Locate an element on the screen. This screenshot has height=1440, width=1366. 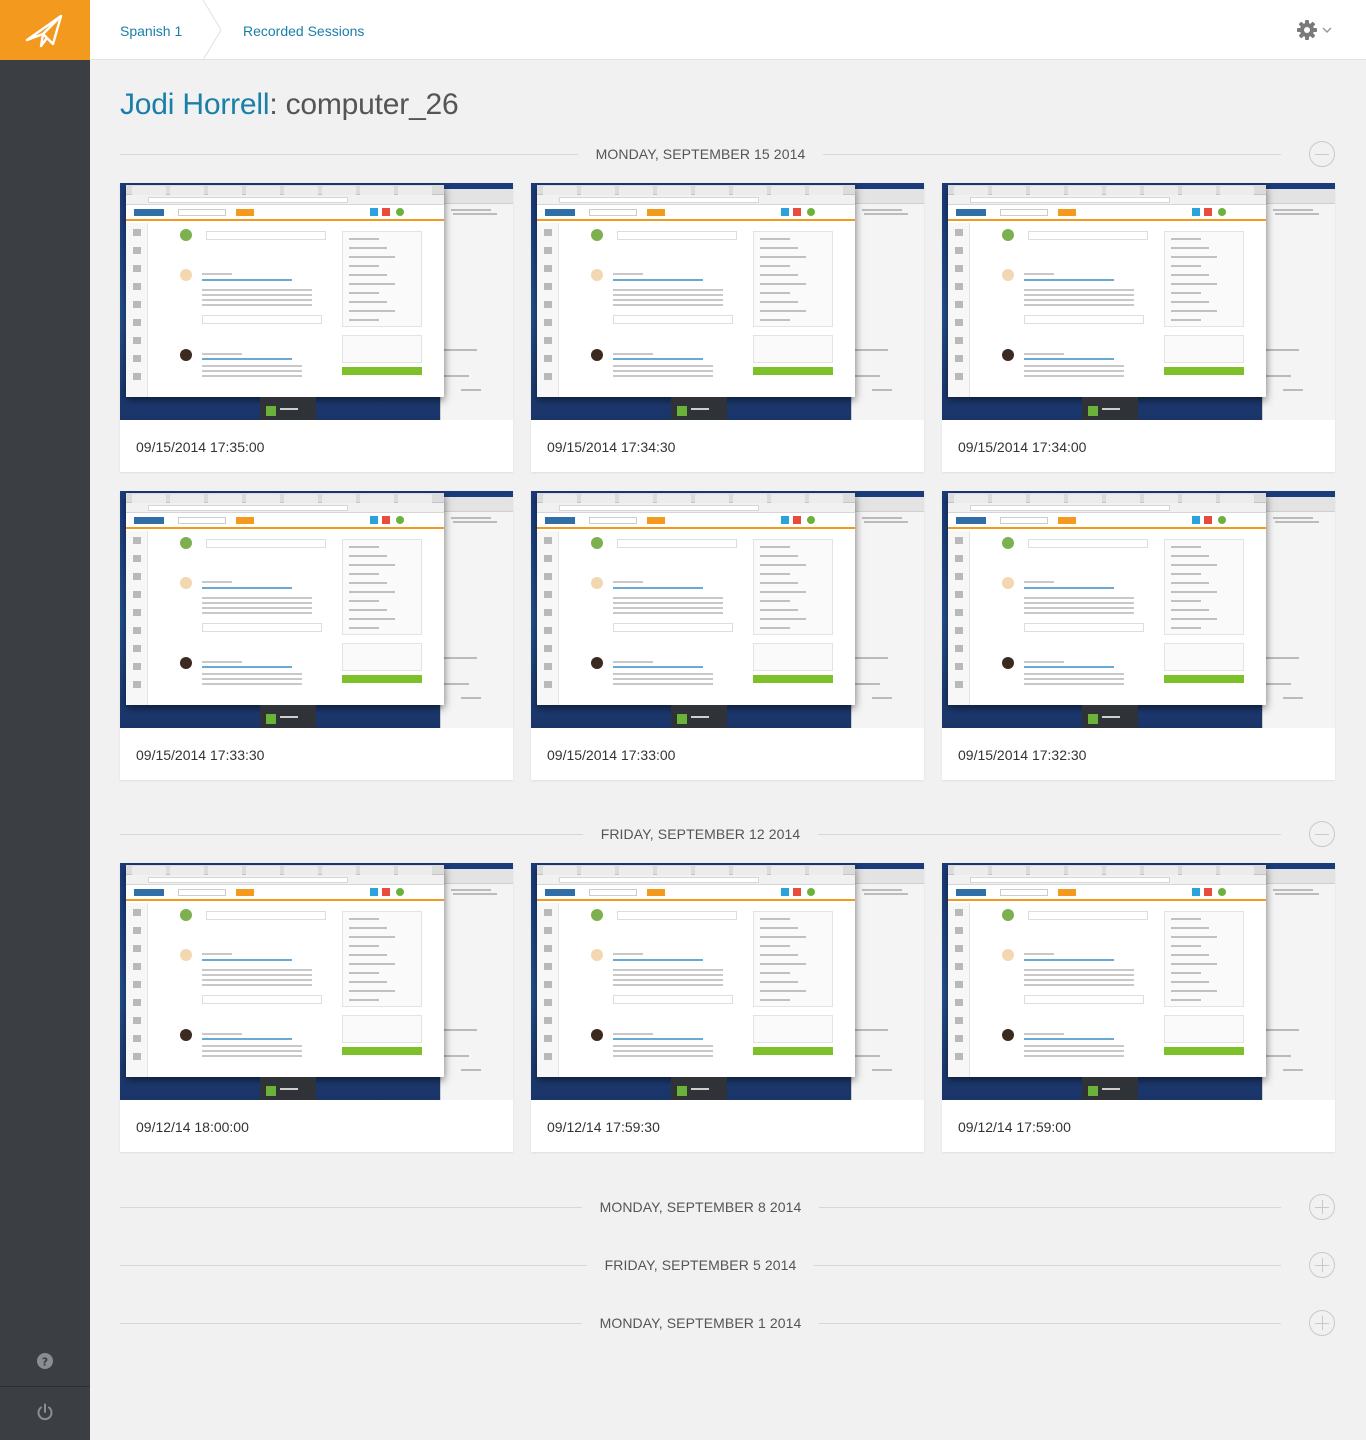
session-card: 09/12/14 18:00:00 is located at coordinates (316, 1007).